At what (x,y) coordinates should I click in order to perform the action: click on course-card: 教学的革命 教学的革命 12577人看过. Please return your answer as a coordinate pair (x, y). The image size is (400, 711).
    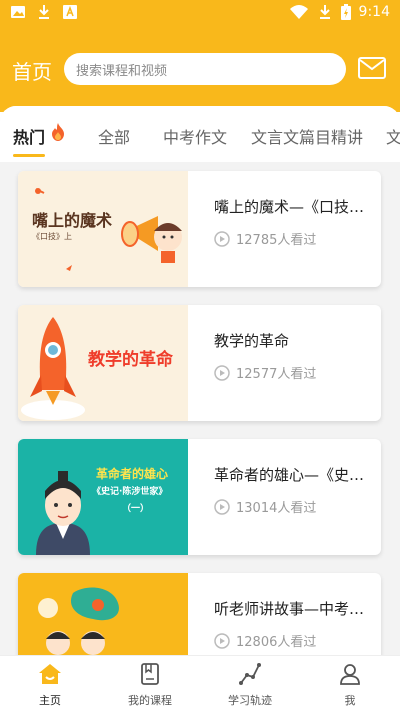
    Looking at the image, I should click on (199, 363).